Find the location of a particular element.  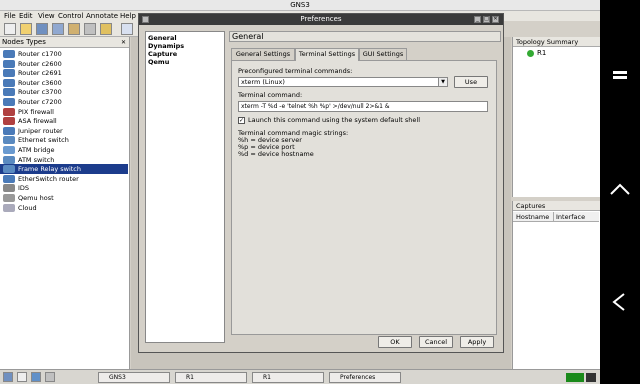

start-menu-icon is located at coordinates (8, 377).